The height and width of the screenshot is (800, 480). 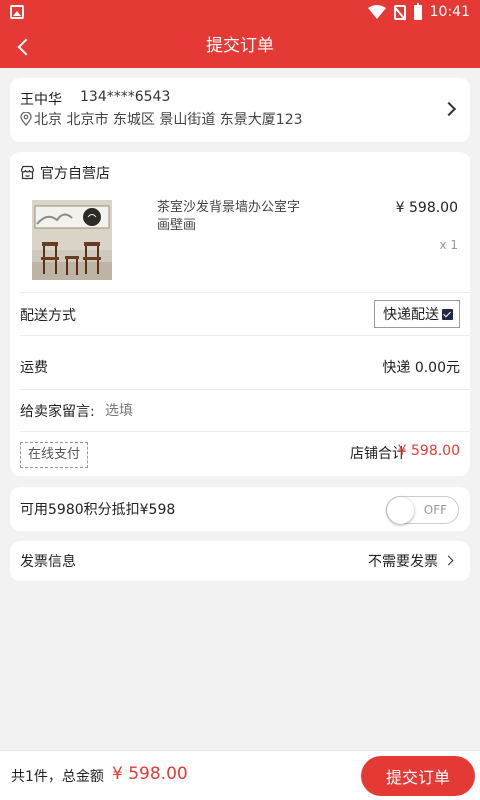 What do you see at coordinates (57, 412) in the screenshot?
I see `seller-message-label: 给卖家留言:` at bounding box center [57, 412].